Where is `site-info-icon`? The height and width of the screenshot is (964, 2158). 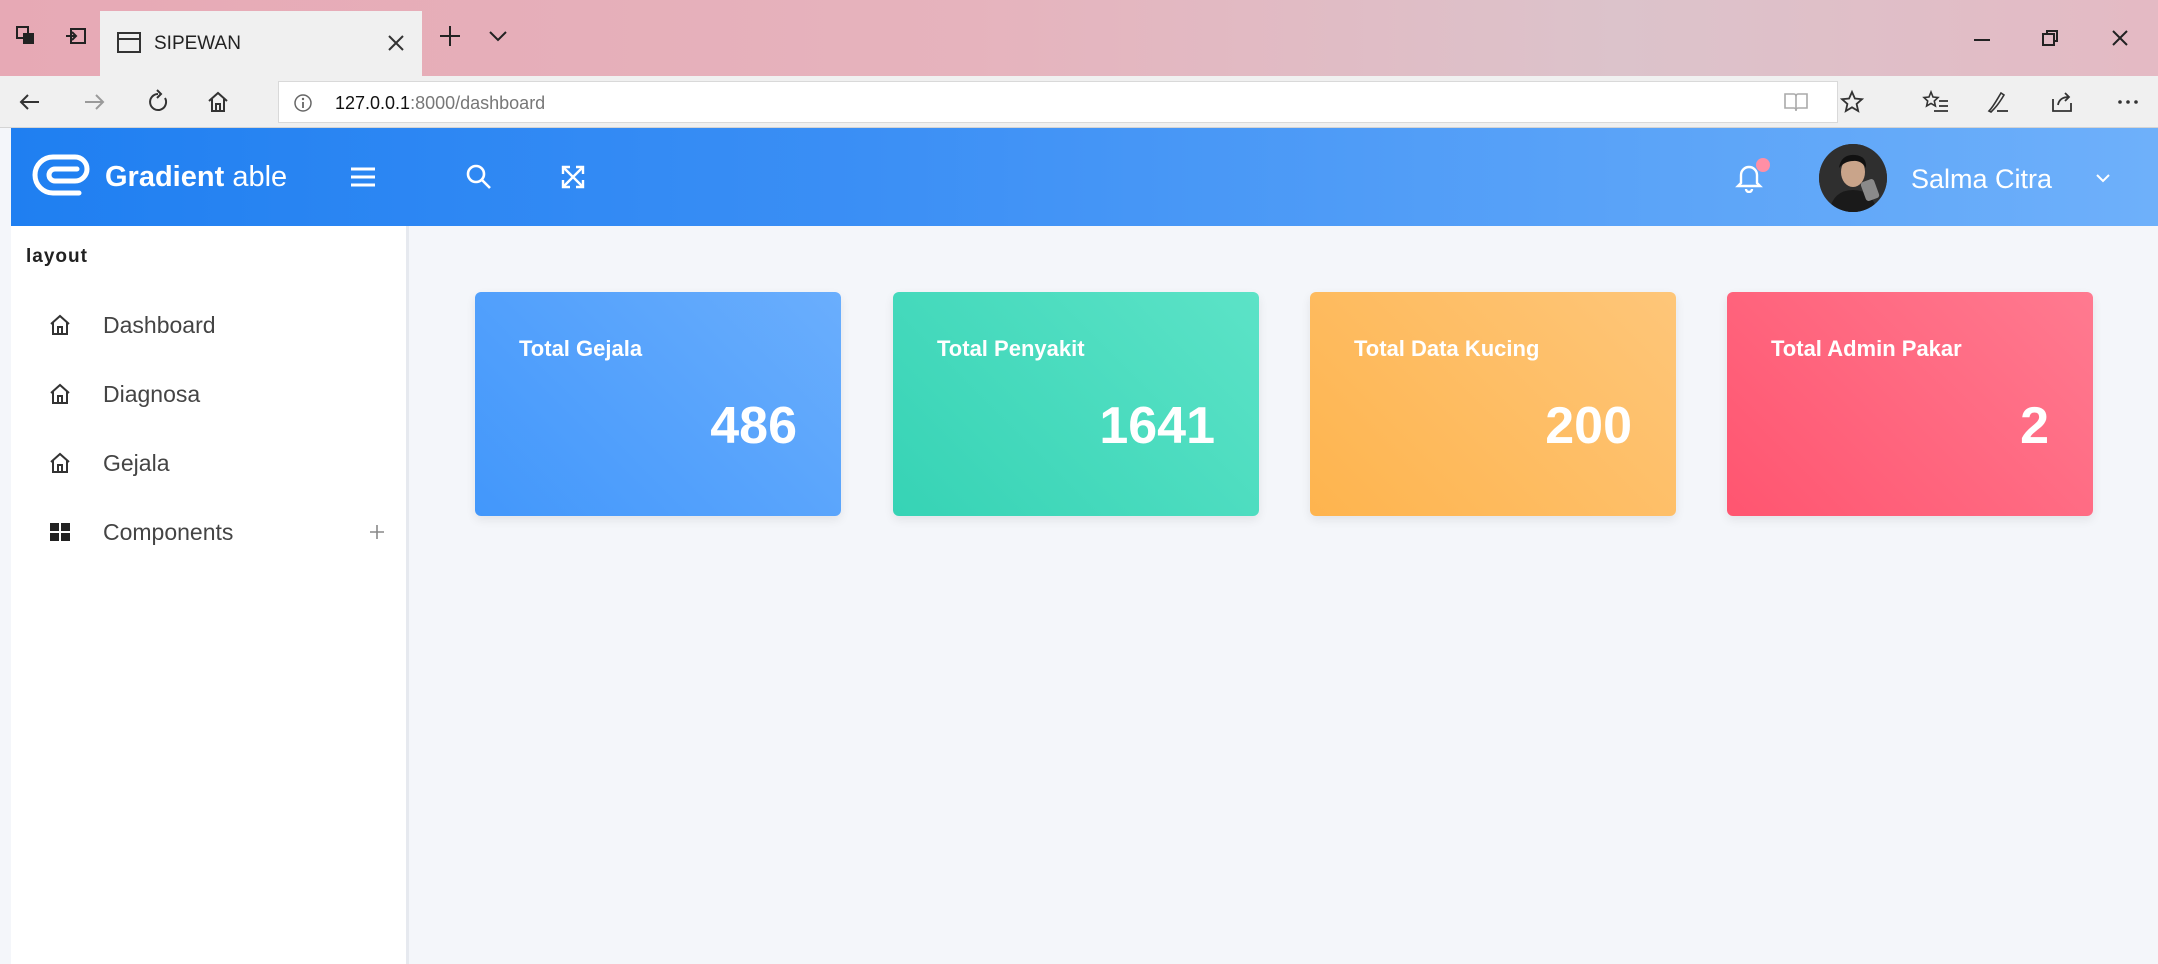
site-info-icon is located at coordinates (303, 103).